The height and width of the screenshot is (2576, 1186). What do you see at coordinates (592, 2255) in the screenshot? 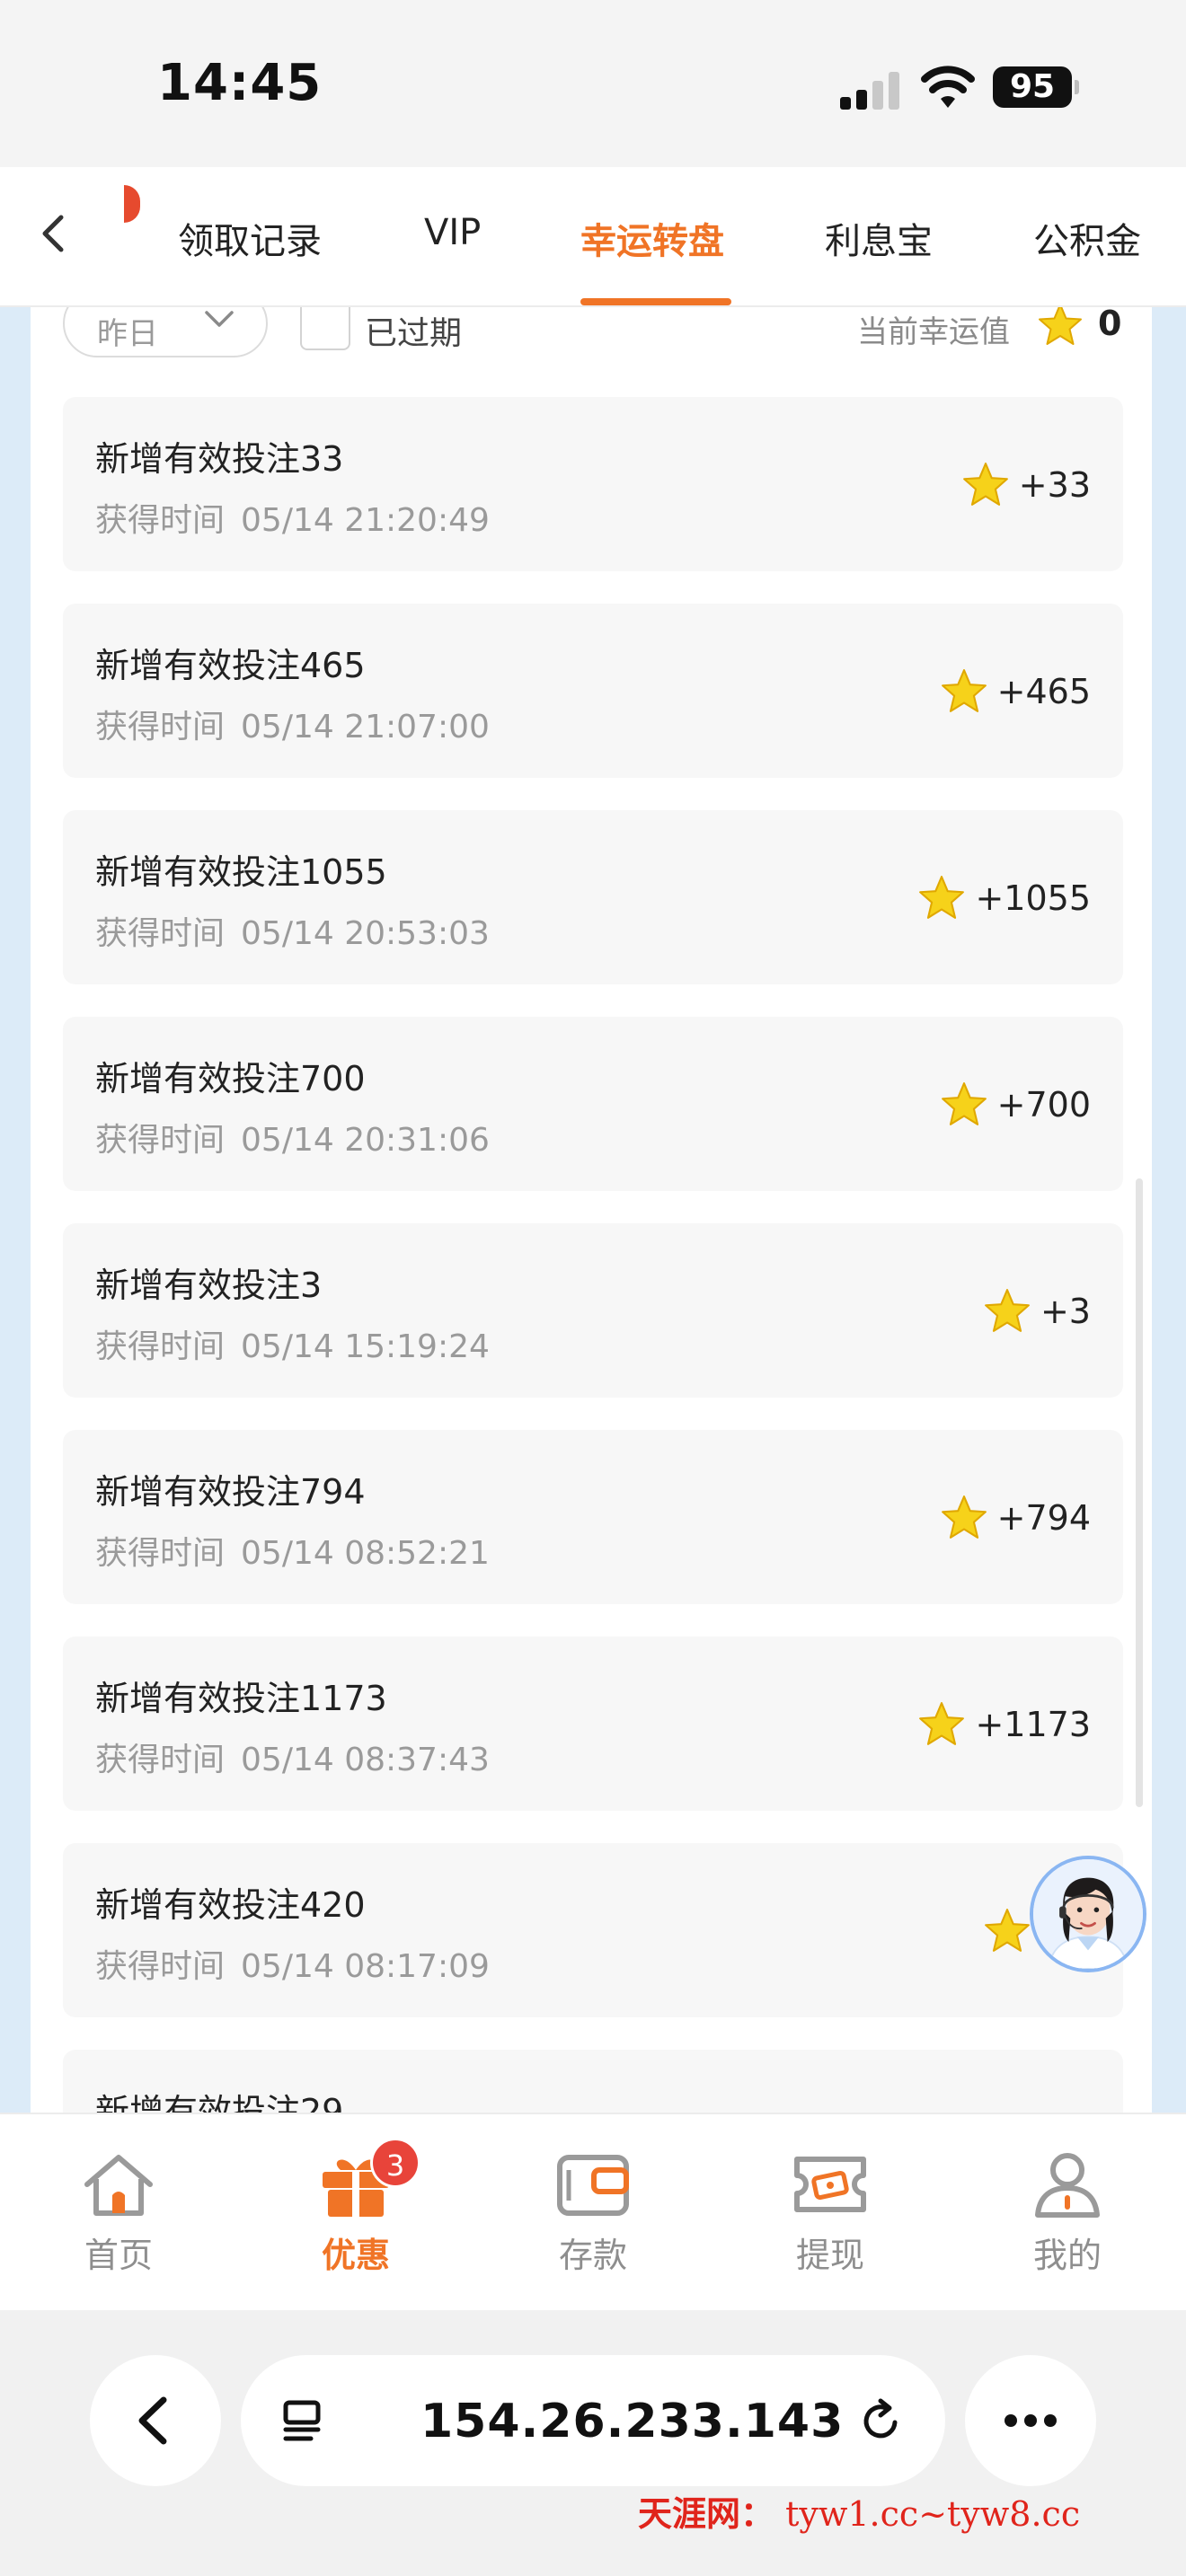
I see `nav-deposit-label: 存款` at bounding box center [592, 2255].